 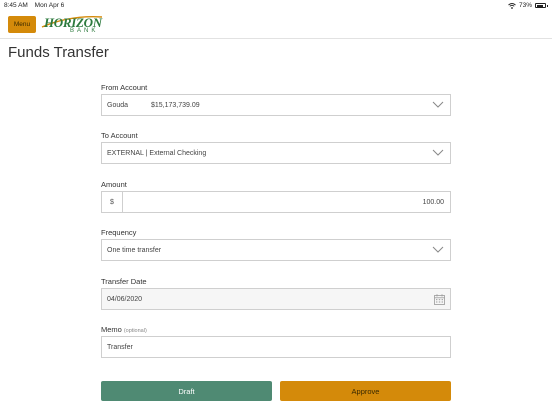 I want to click on bank-logo: HORIZON BANK, so click(x=72, y=26).